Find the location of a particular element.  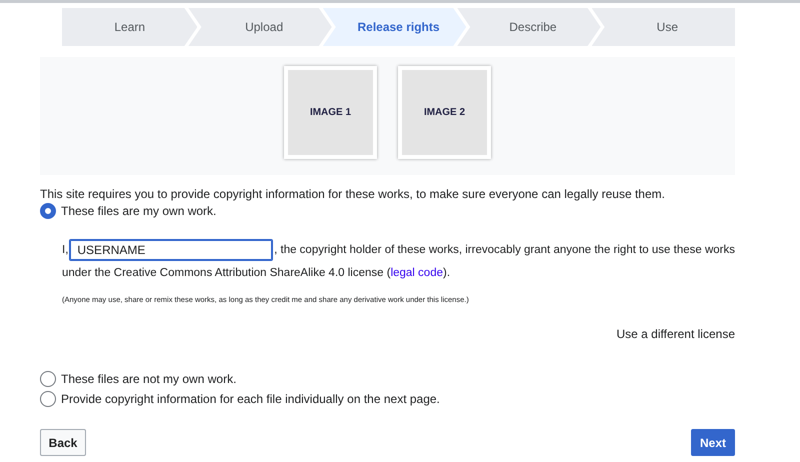

intro-text: This site requires you to provide copyright information for these works, to make sure everyone can legally reuse them. is located at coordinates (353, 194).